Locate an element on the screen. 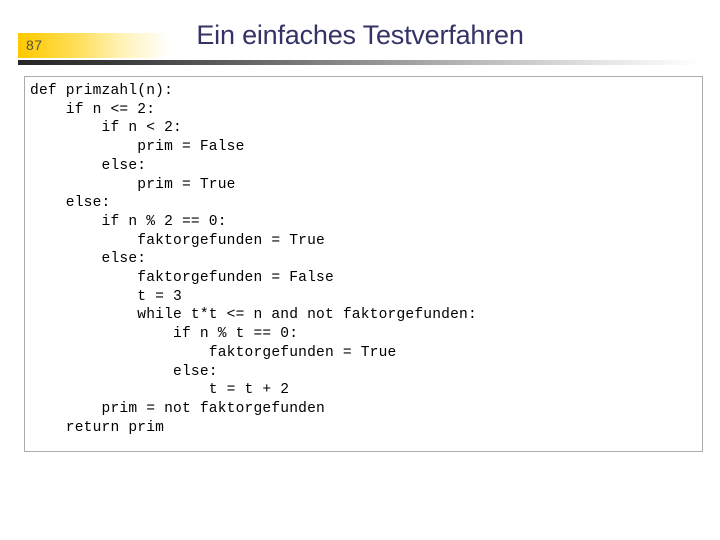 The height and width of the screenshot is (540, 720). page-title: Ein einfaches Testverfahren is located at coordinates (360, 35).